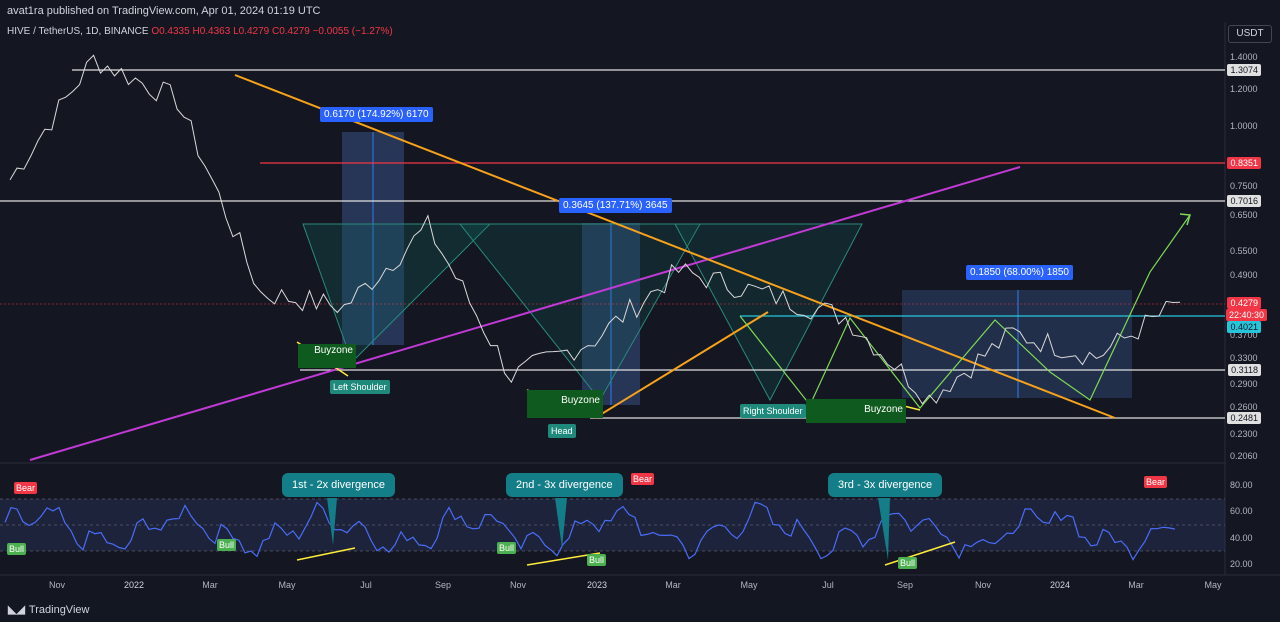  What do you see at coordinates (78, 31) in the screenshot?
I see `symbol-label: HIVE / TetherUS, 1D, BINANCE` at bounding box center [78, 31].